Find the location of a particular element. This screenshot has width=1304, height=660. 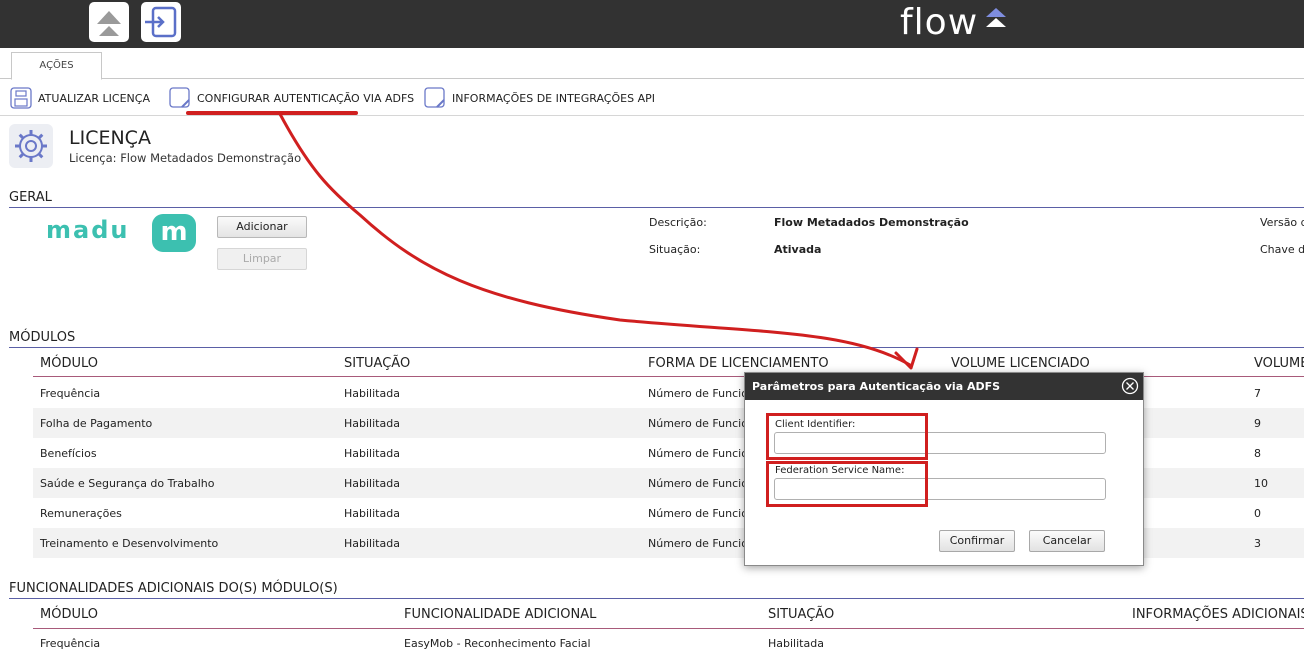

cell-funcionalidade: EasyMob - Reconhecimento Facial is located at coordinates (497, 643).